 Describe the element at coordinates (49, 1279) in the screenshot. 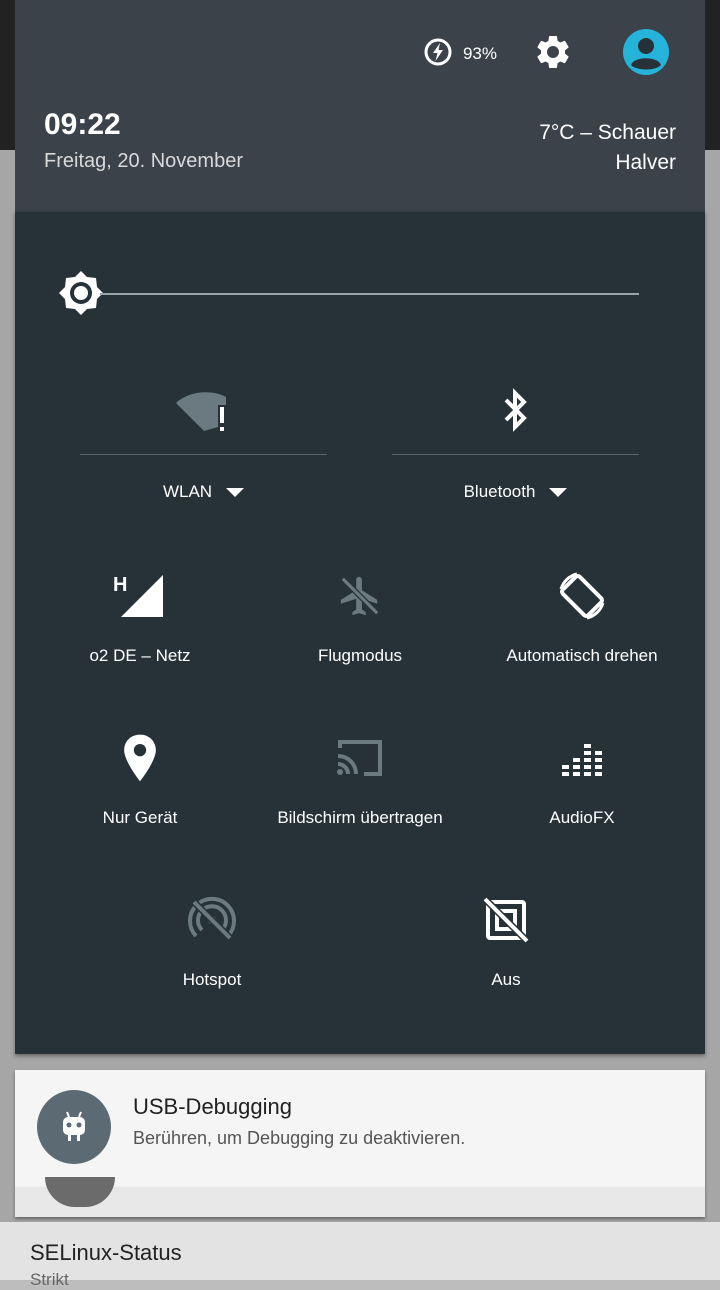

I see `selinux-status: Strikt` at that location.